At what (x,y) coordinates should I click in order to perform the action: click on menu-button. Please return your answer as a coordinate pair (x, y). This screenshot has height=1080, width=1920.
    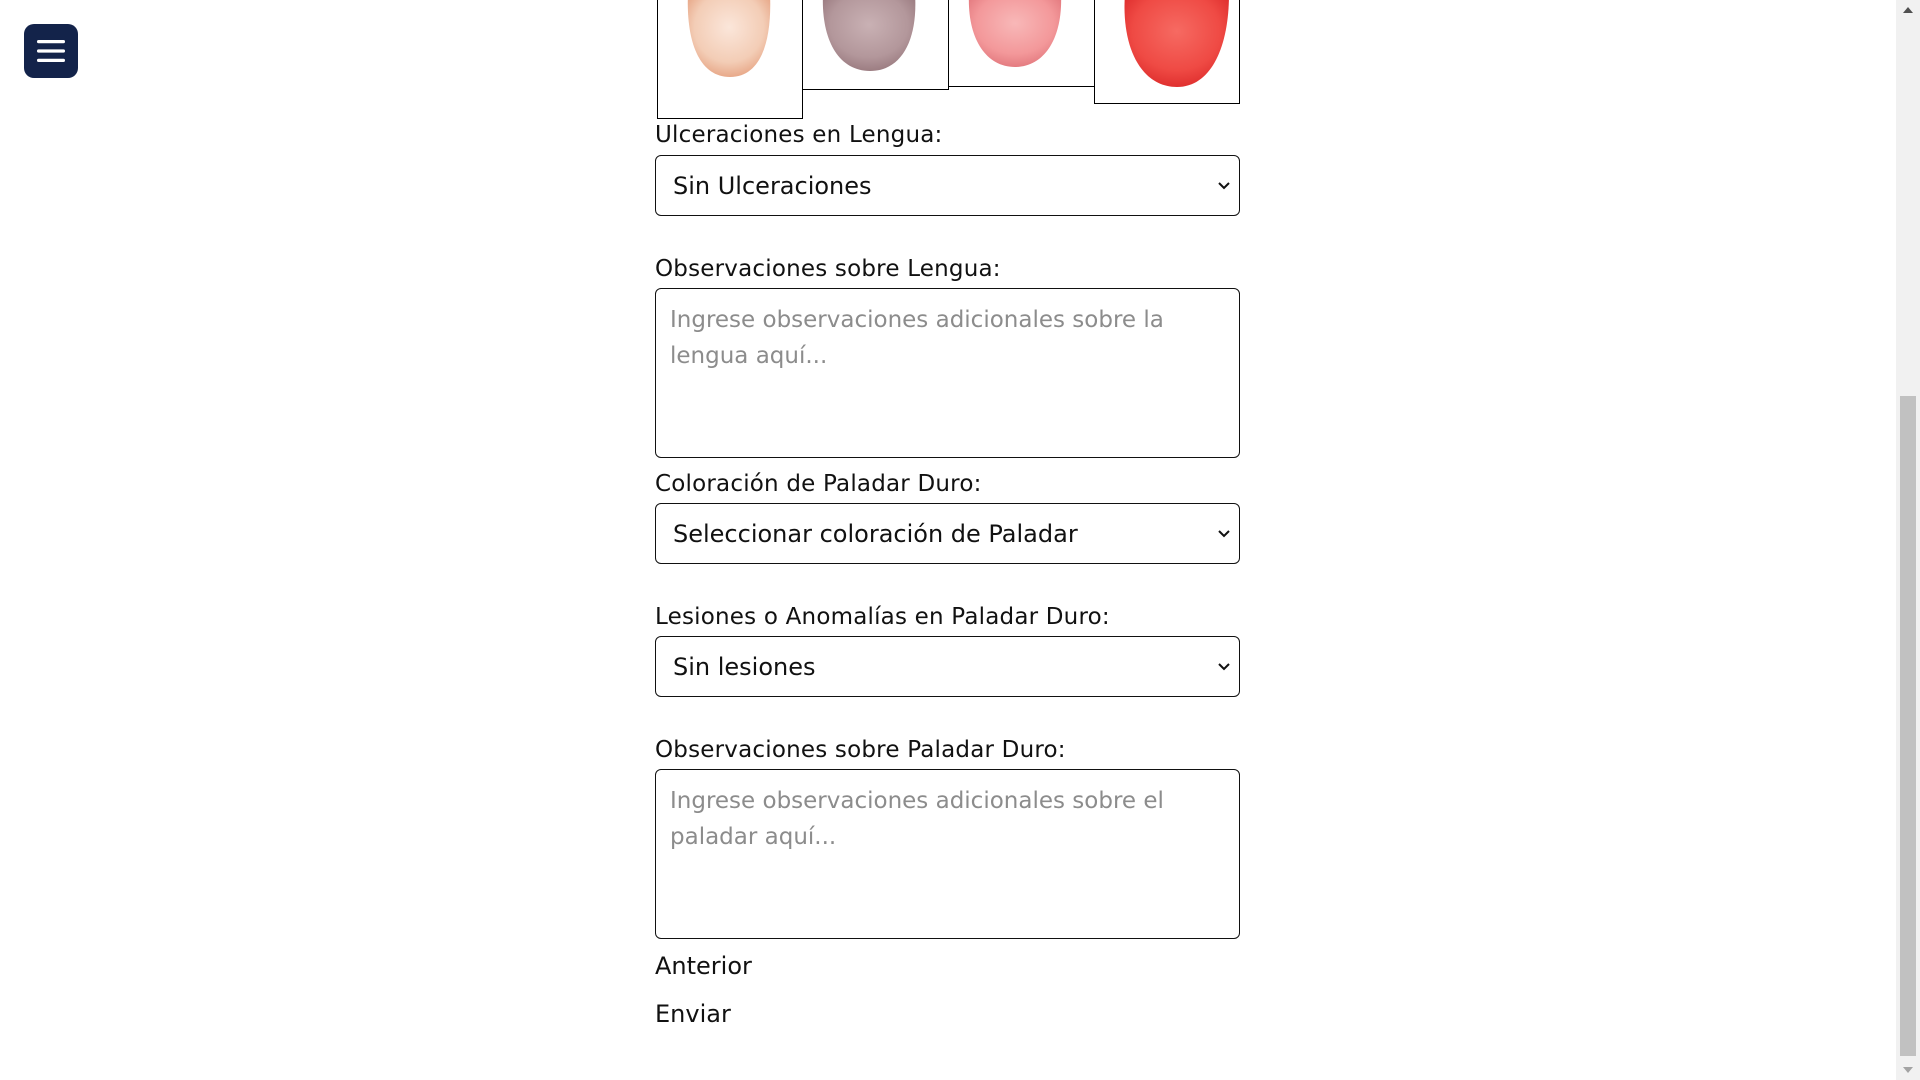
    Looking at the image, I should click on (51, 51).